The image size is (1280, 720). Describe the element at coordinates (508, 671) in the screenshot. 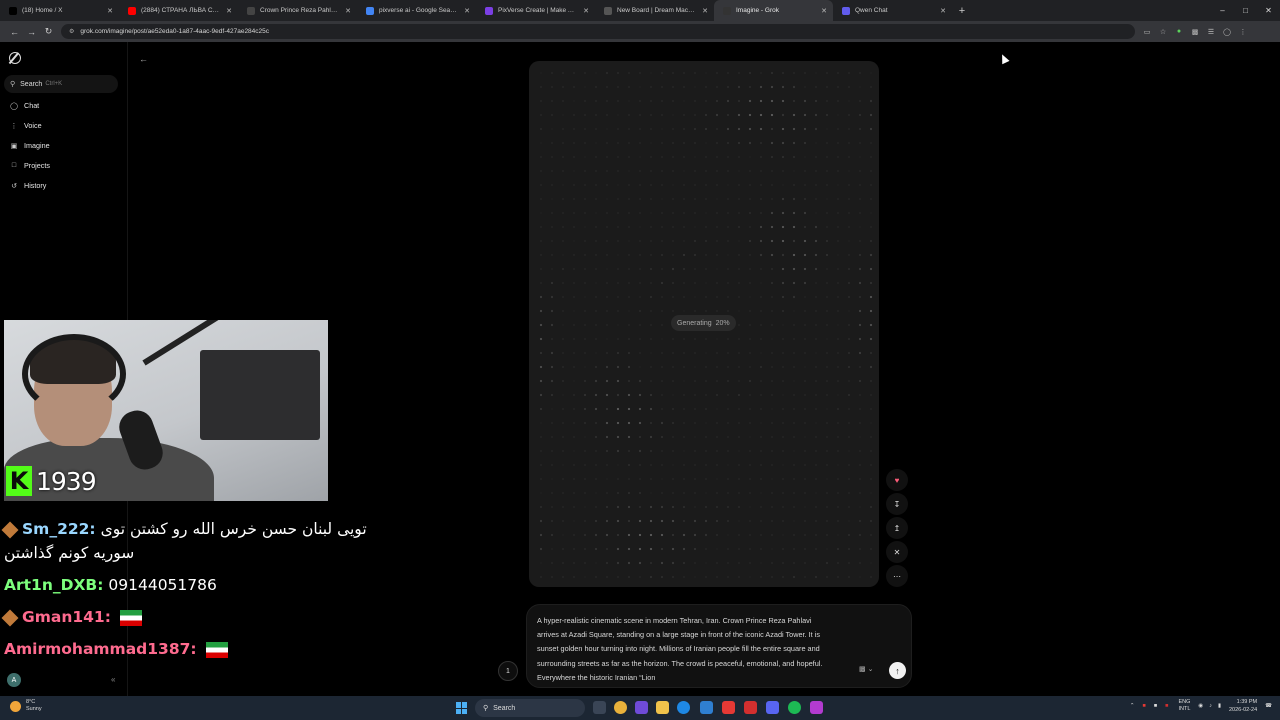

I see `generation-count-badge: 1` at that location.